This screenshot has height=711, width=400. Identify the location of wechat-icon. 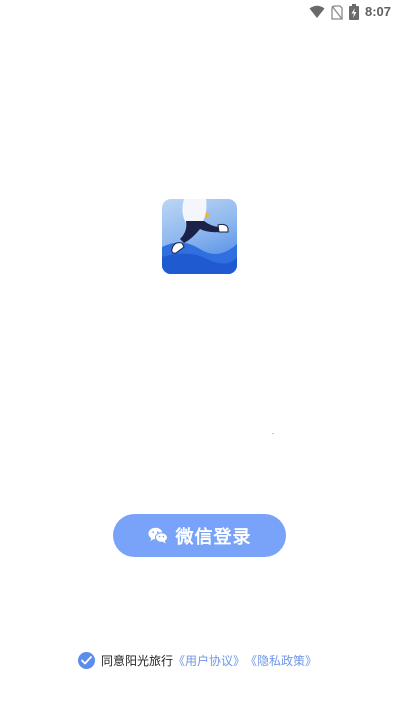
(158, 535).